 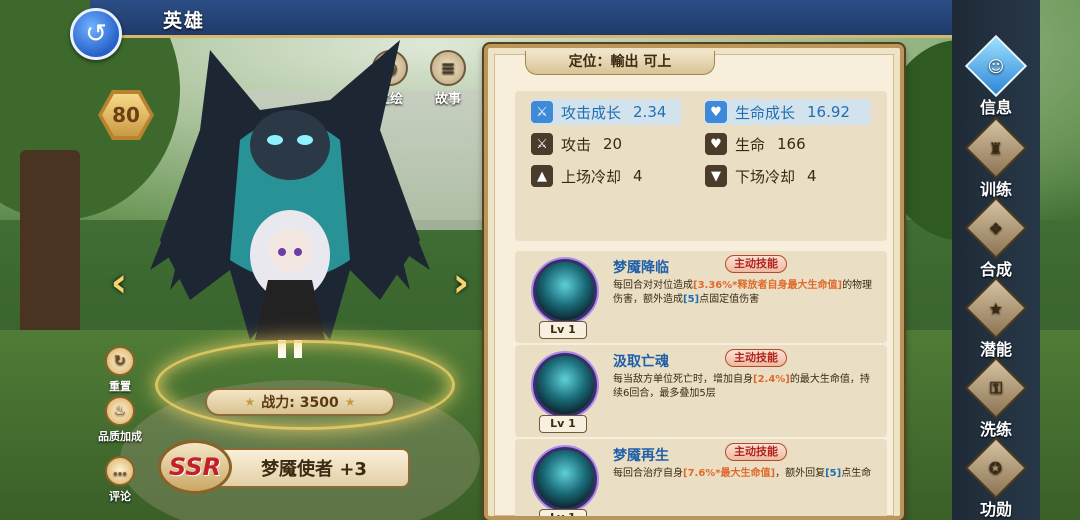 I want to click on hero-name: 梦魇使者 +3, so click(x=314, y=469).